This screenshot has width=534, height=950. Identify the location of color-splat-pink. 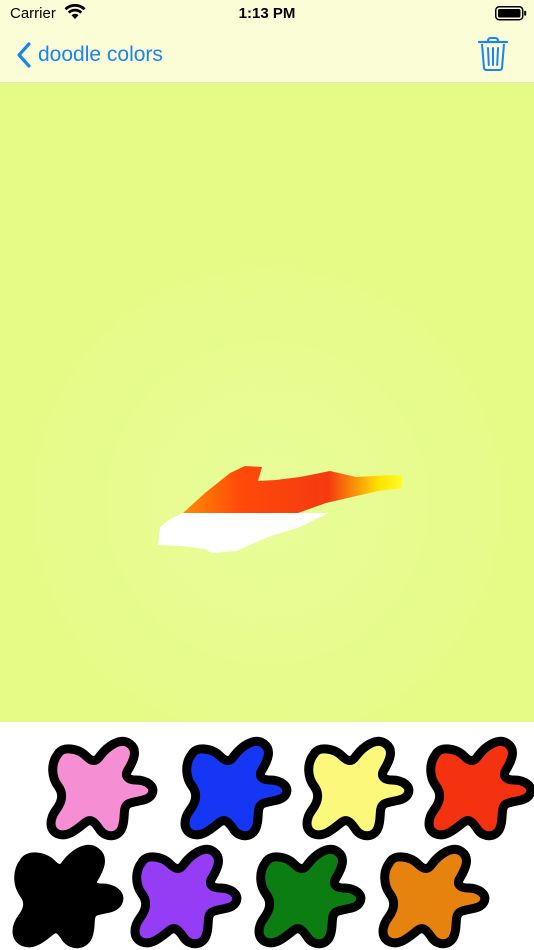
(100, 787).